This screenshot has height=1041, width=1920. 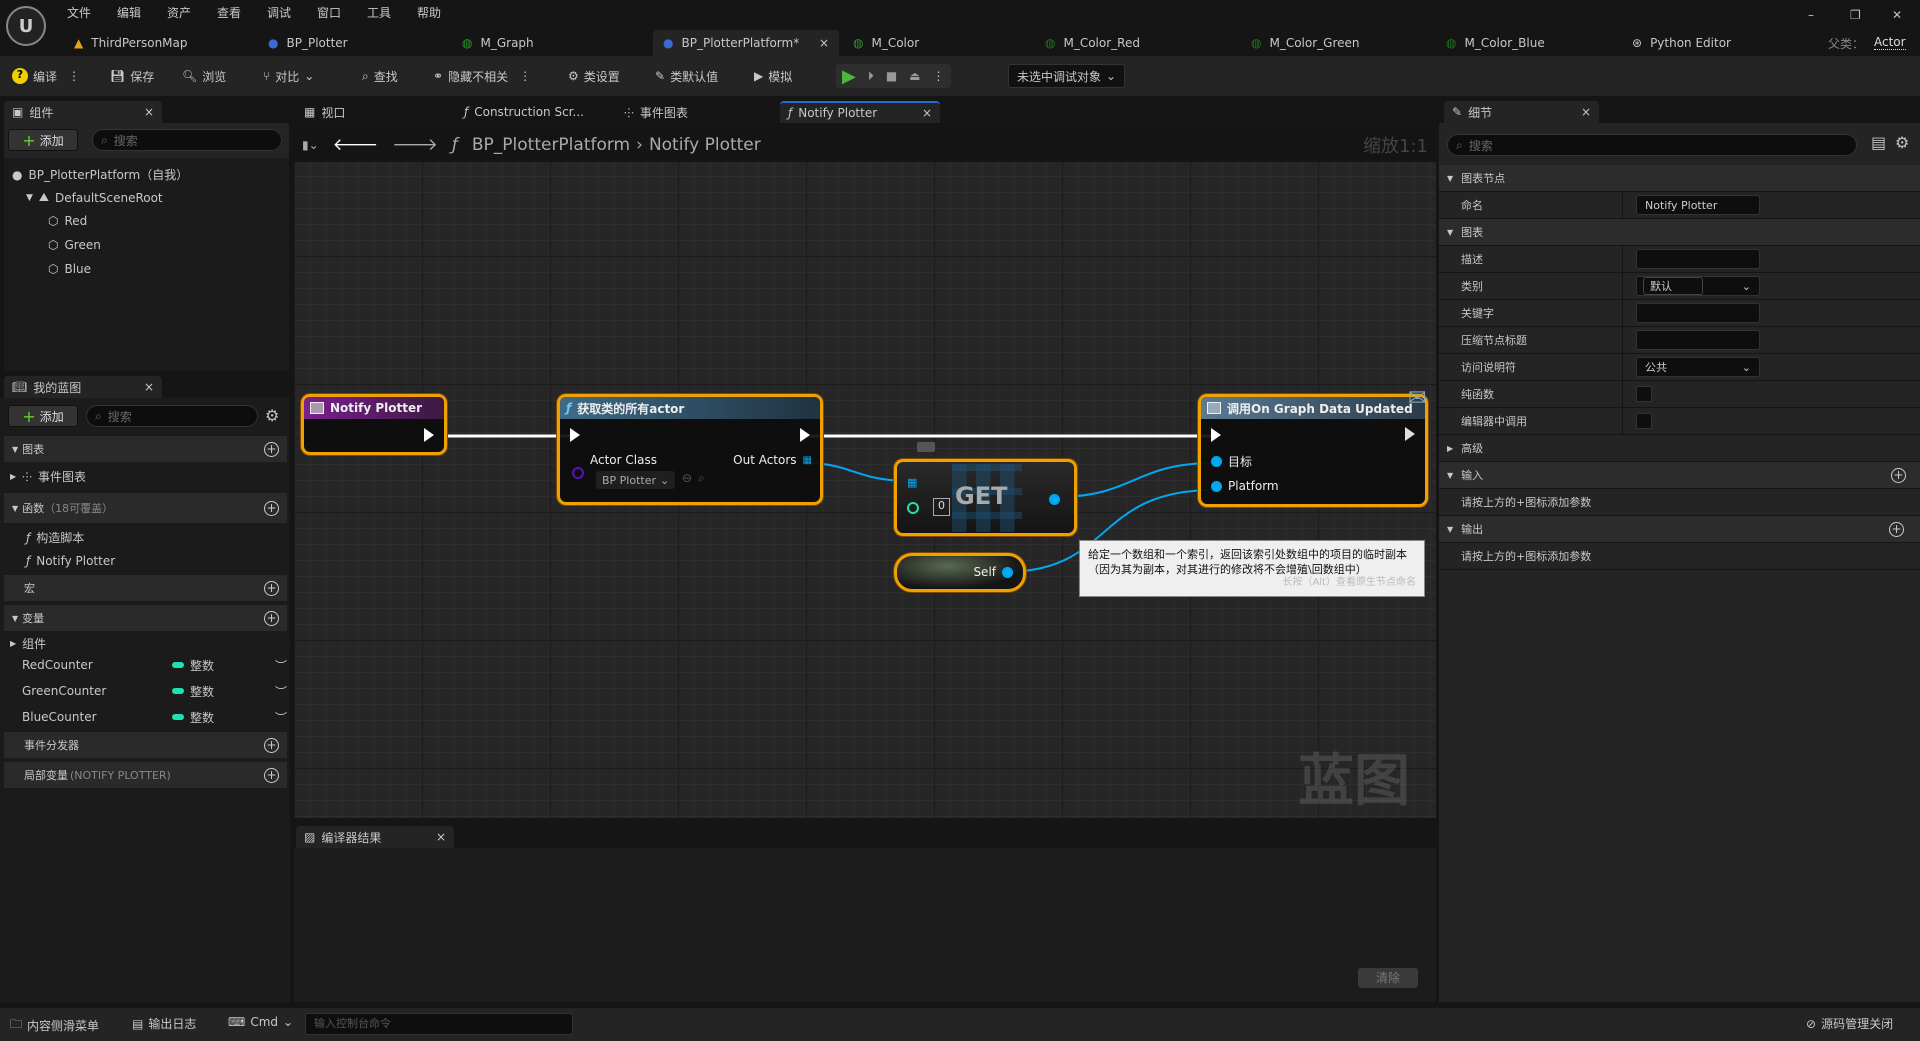 I want to click on event-graph-item: ▶ ⸭ 事件图表, so click(x=48, y=476).